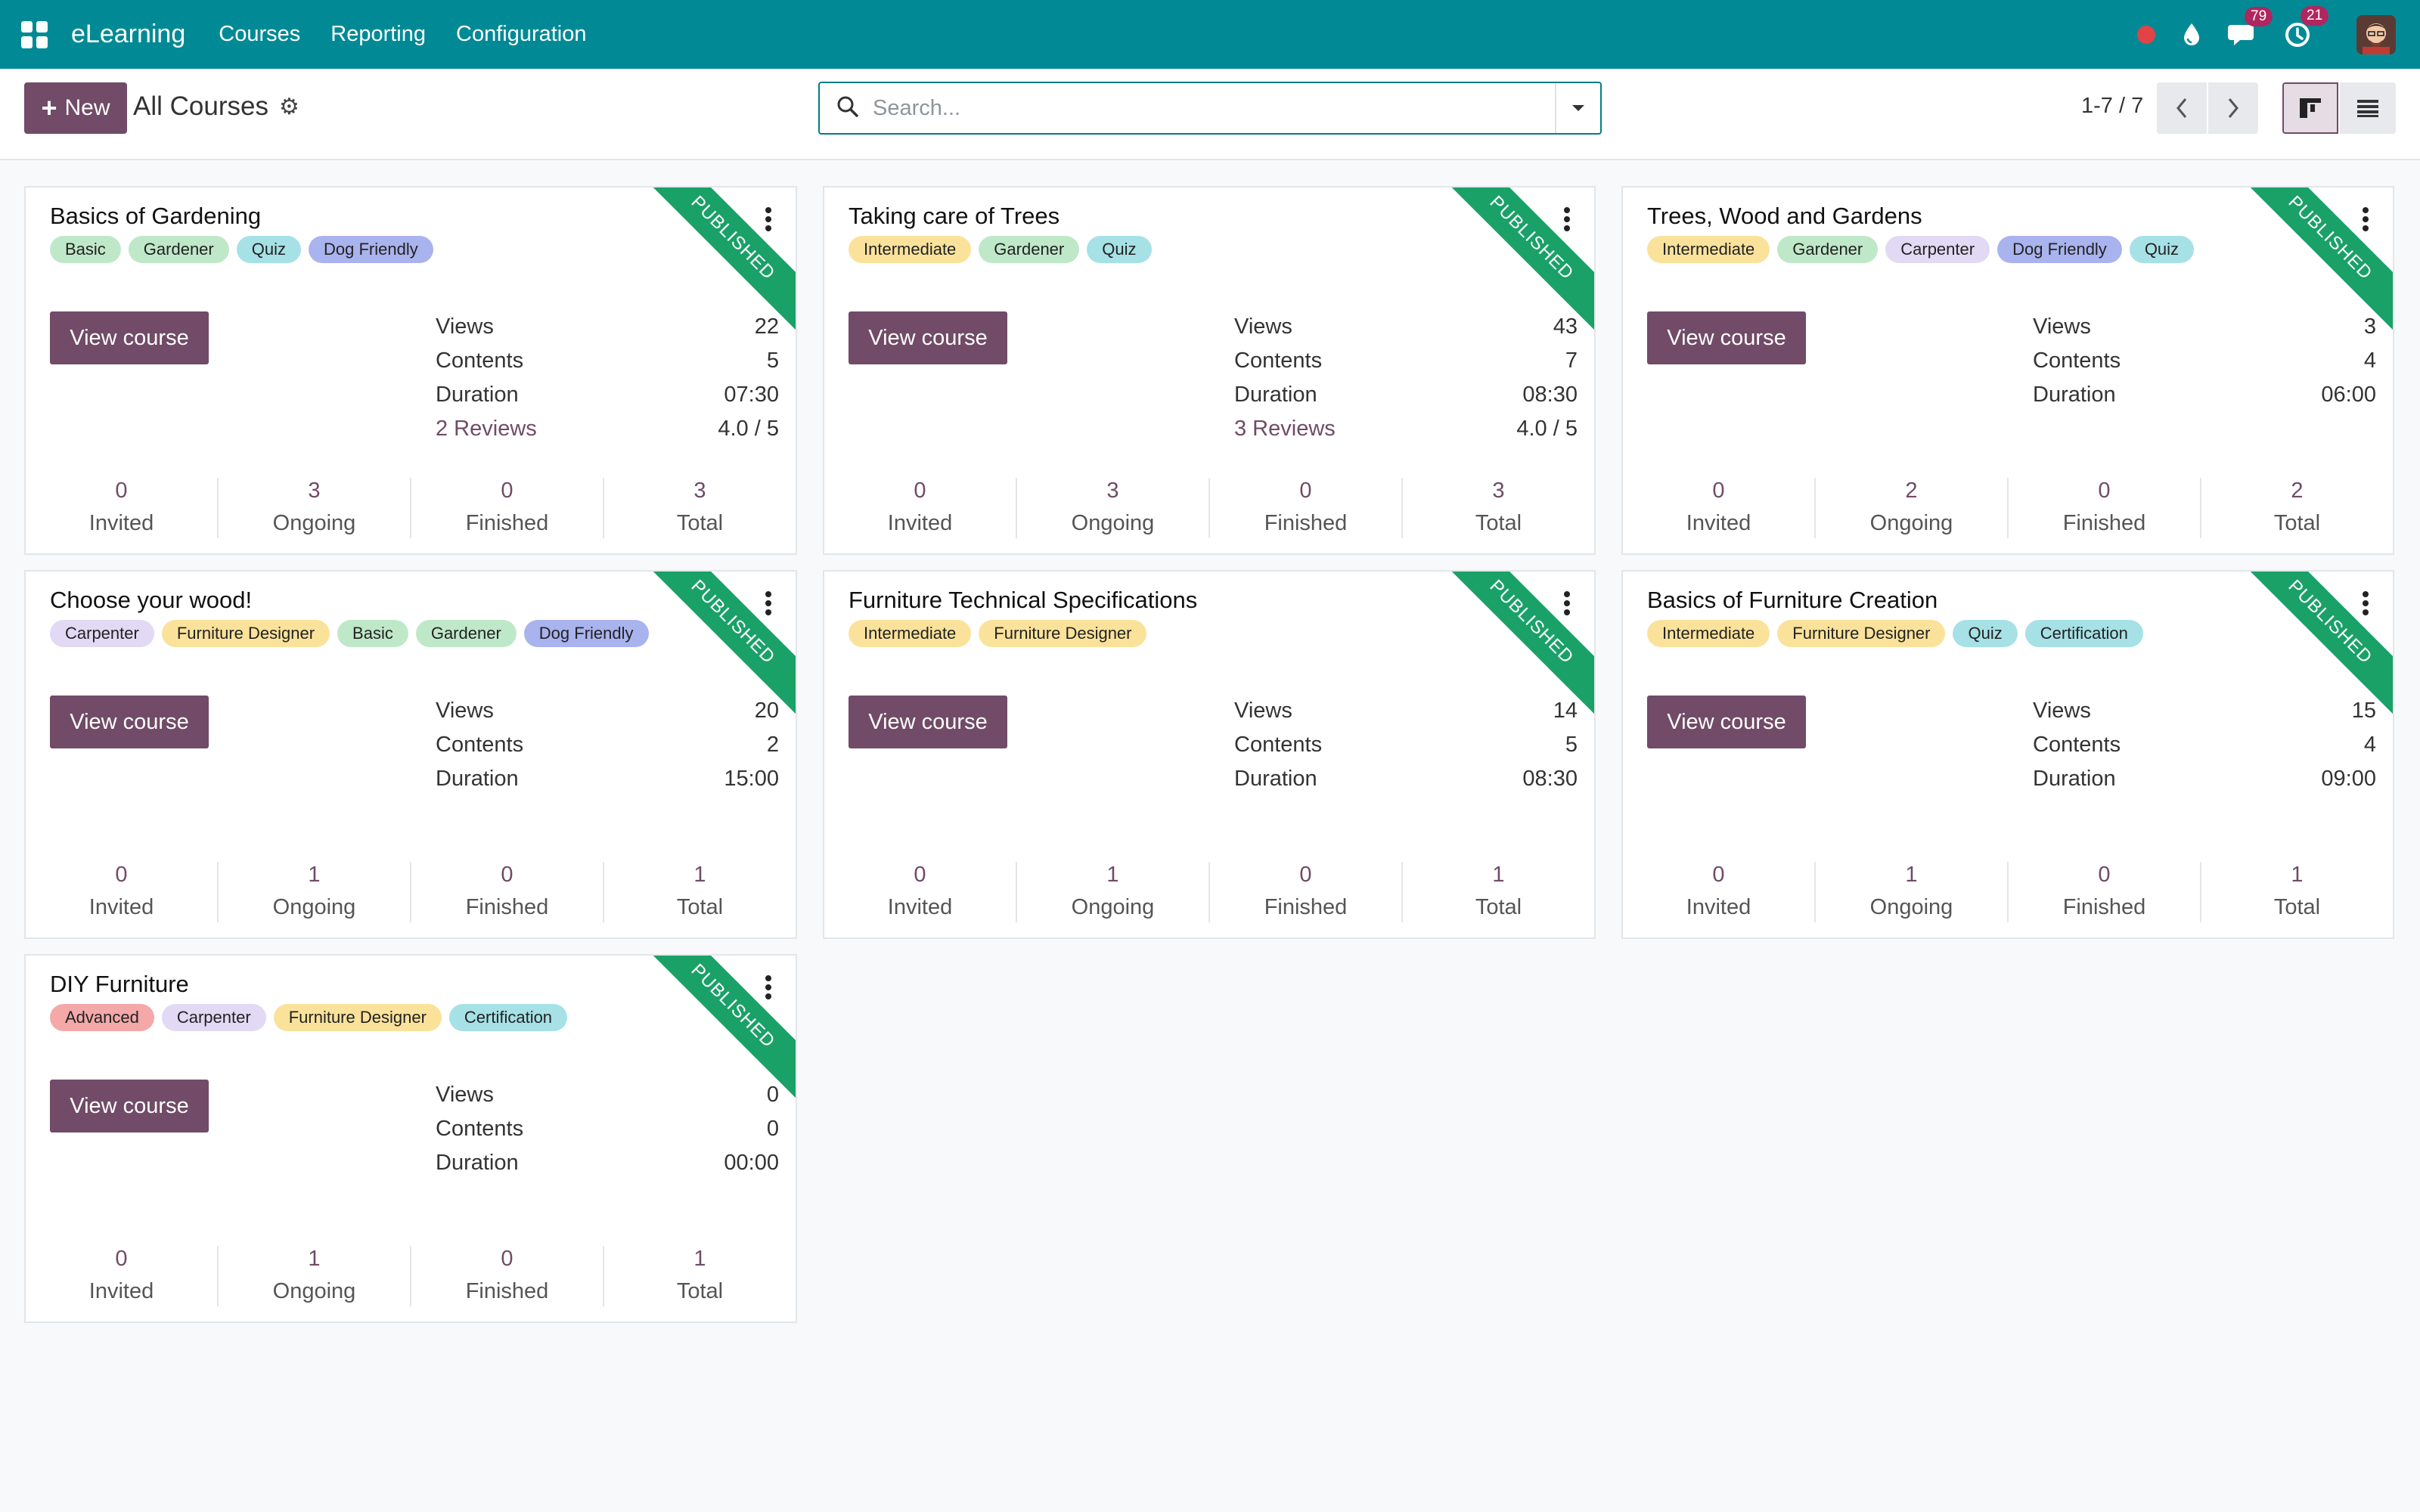 This screenshot has height=1512, width=2420. I want to click on counter-ongoing: 2 Ongoing, so click(1912, 508).